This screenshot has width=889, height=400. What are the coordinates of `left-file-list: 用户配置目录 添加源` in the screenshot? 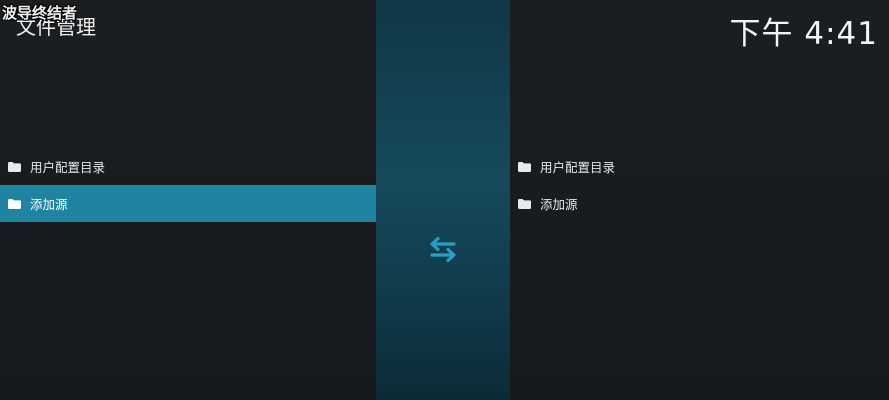 It's located at (188, 185).